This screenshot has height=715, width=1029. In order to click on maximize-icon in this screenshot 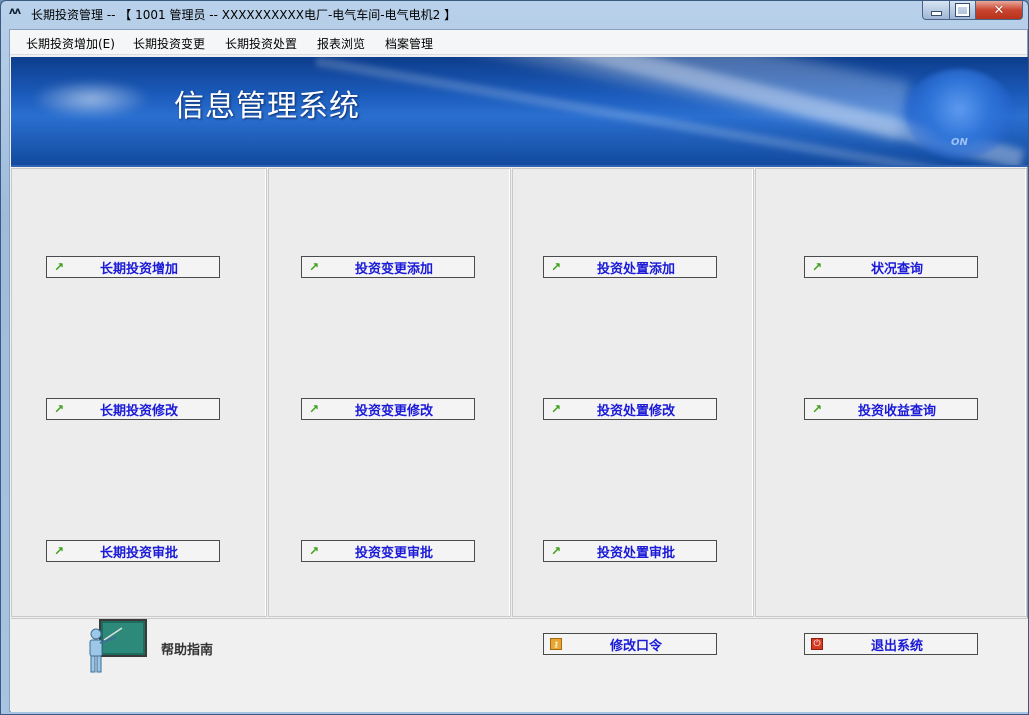, I will do `click(962, 10)`.